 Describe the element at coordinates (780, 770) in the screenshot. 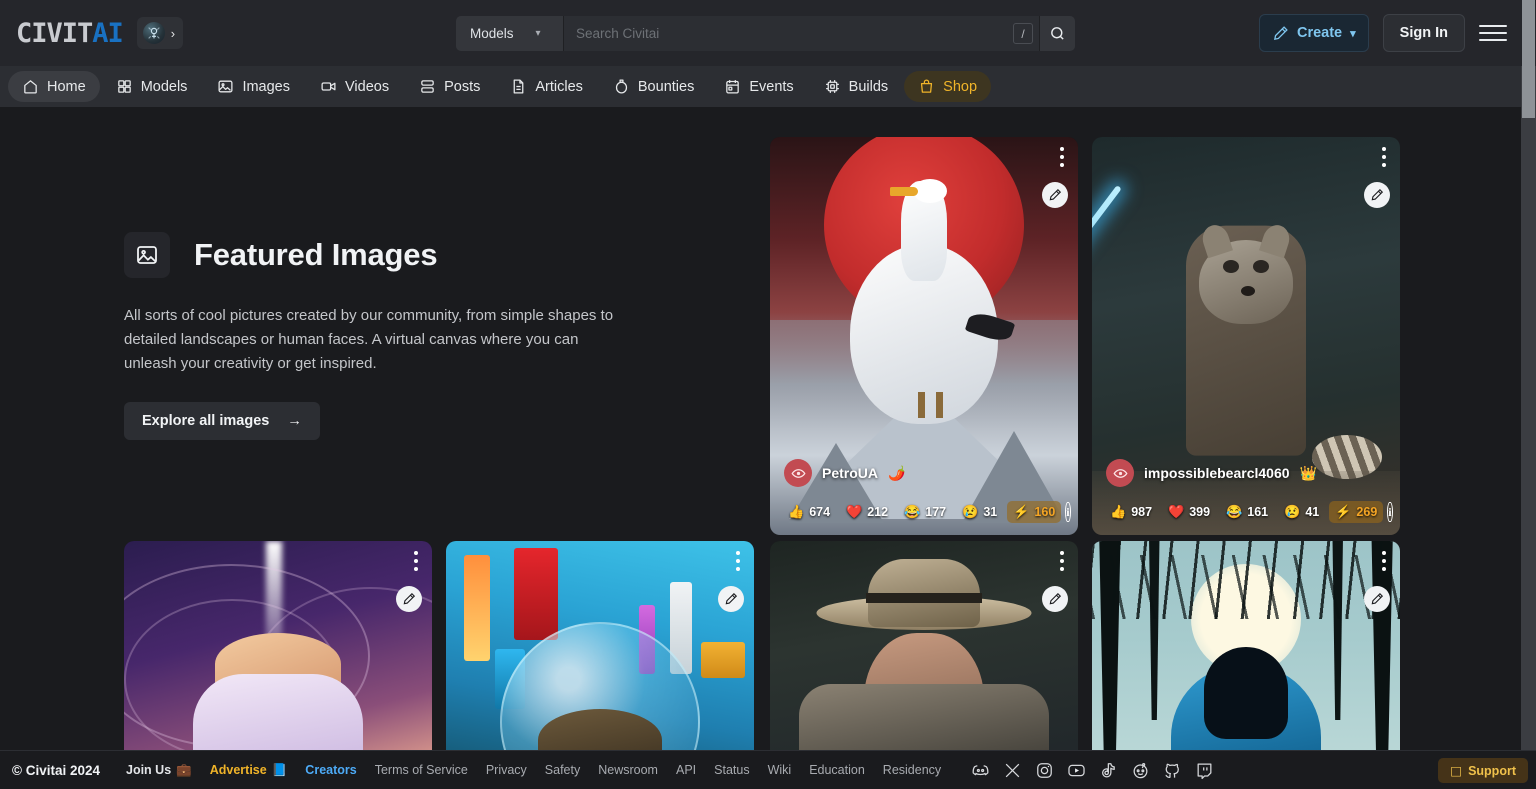

I see `footer-link-wiki: Wiki` at that location.